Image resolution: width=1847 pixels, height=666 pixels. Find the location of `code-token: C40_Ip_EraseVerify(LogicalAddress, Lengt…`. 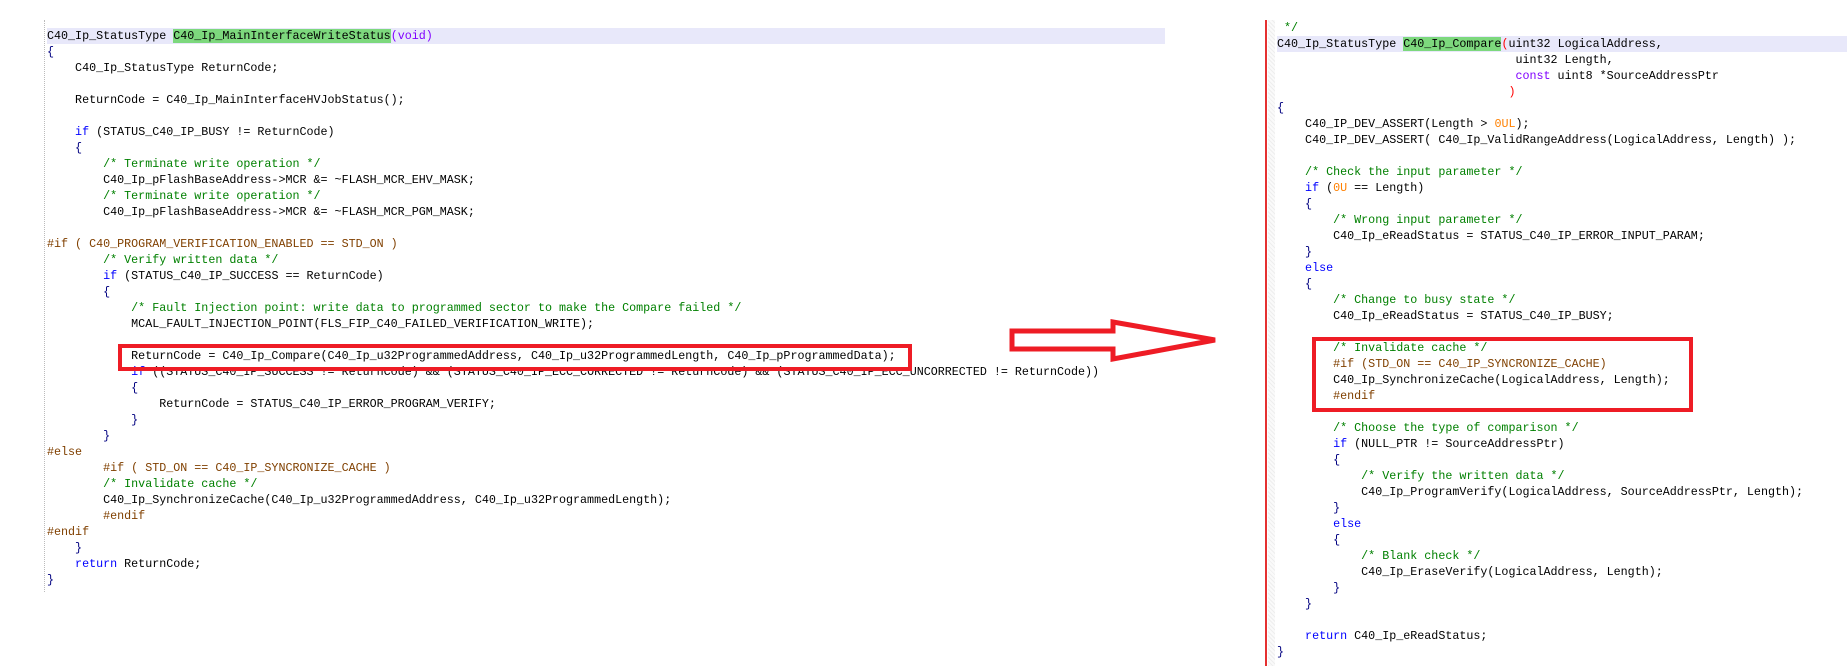

code-token: C40_Ip_EraseVerify(LogicalAddress, Lengt… is located at coordinates (1470, 572).